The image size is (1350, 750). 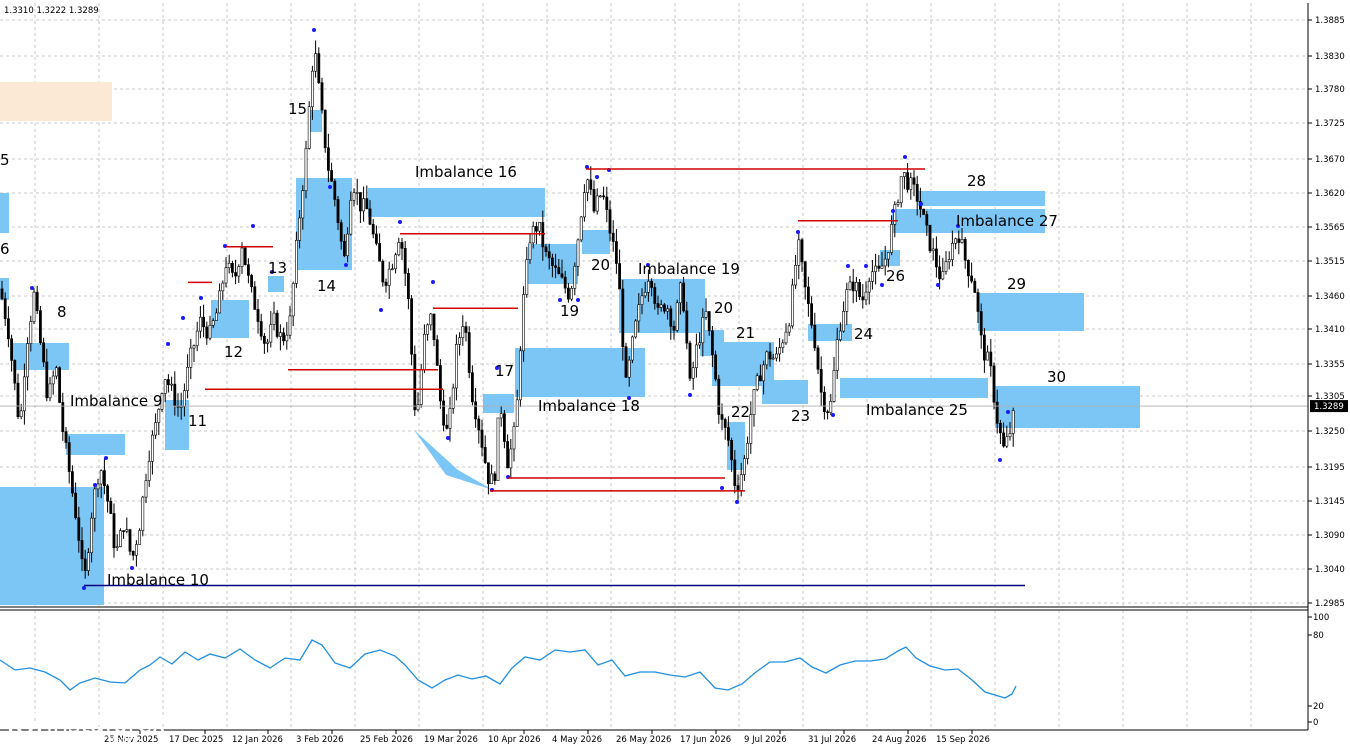 What do you see at coordinates (51, 11) in the screenshot?
I see `header-quote: 1.3310 1.3222 1.3289` at bounding box center [51, 11].